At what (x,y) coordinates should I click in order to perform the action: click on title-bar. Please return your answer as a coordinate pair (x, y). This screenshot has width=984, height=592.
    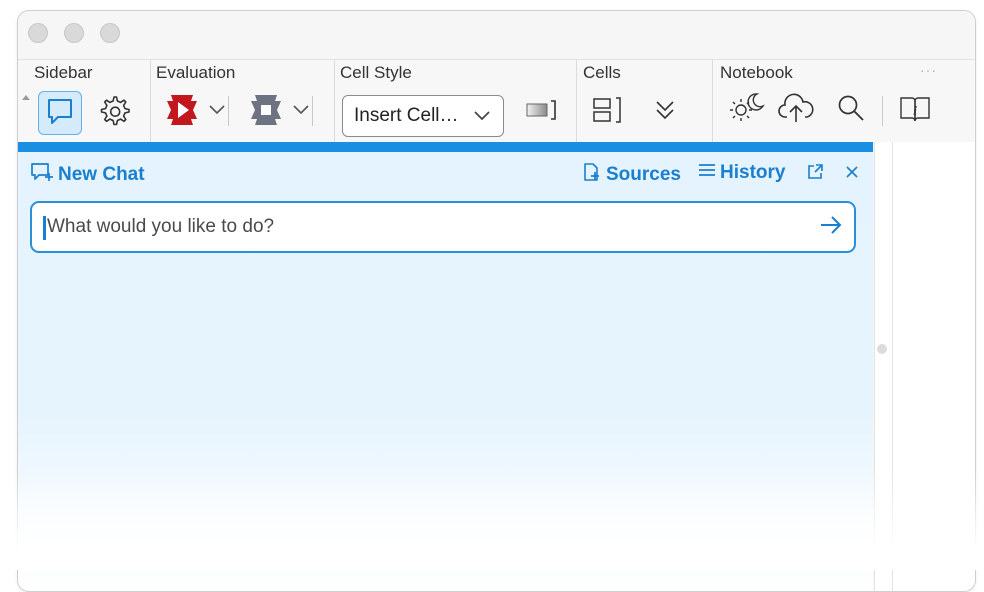
    Looking at the image, I should click on (496, 35).